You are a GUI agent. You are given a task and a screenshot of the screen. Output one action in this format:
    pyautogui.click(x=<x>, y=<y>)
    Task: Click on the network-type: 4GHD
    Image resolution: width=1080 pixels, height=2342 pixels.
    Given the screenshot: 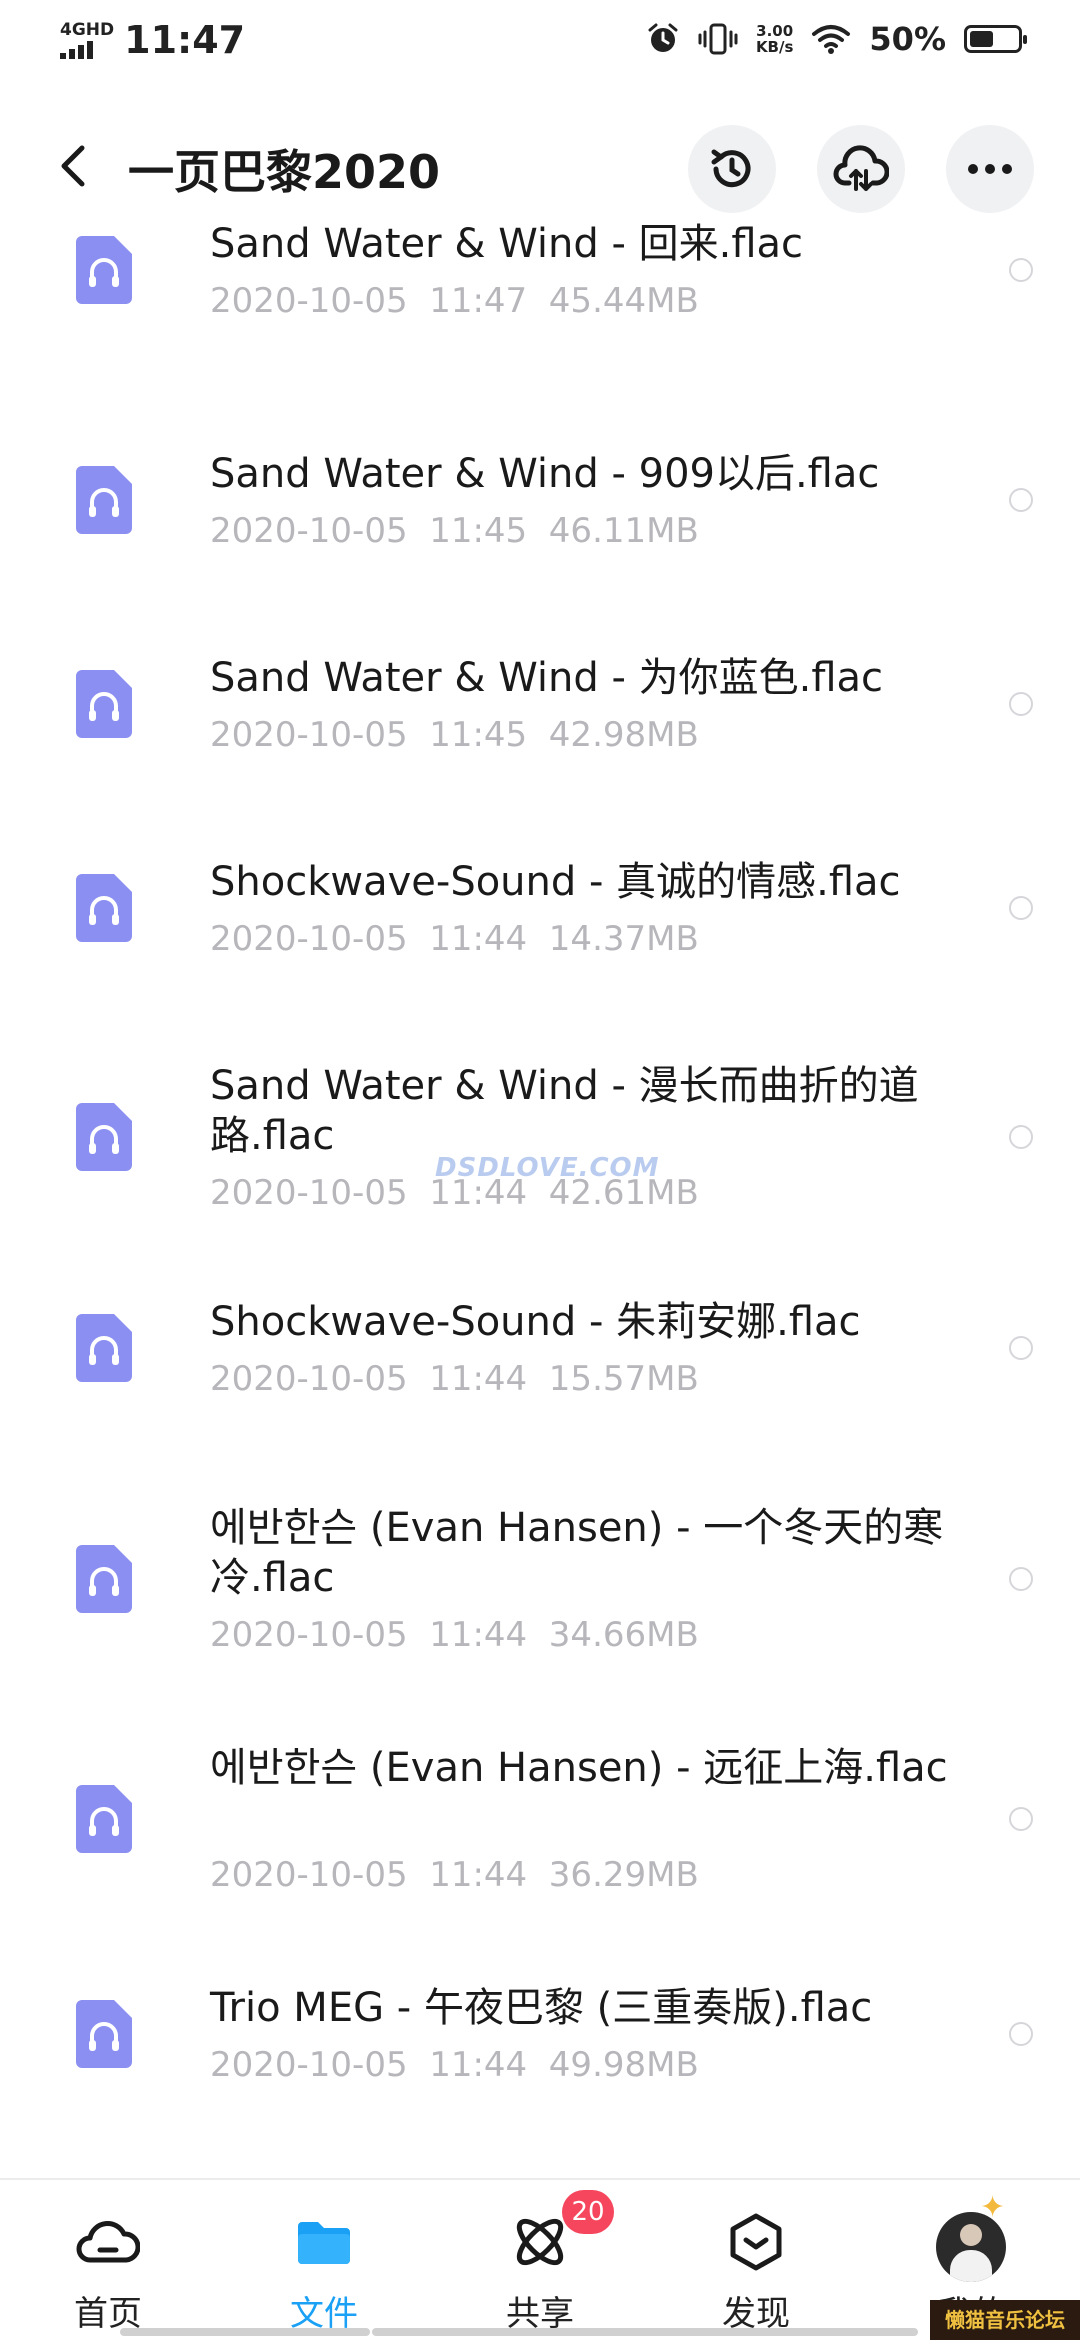 What is the action you would take?
    pyautogui.click(x=87, y=30)
    